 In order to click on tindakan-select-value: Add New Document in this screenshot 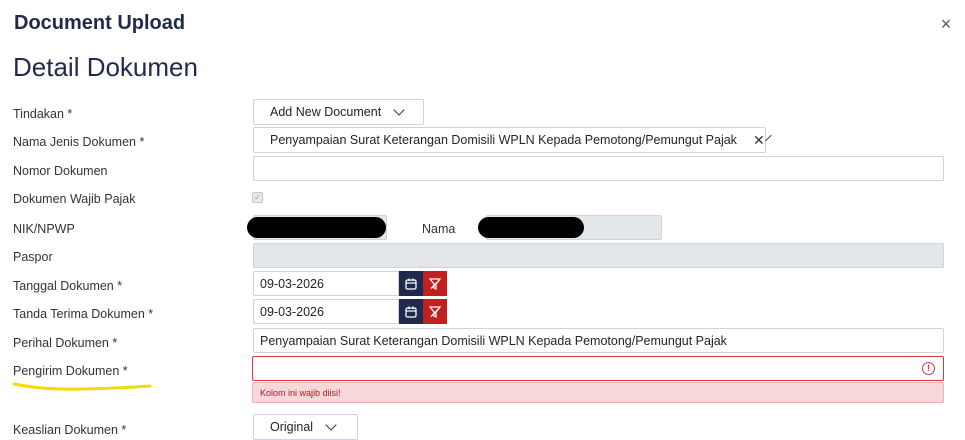, I will do `click(326, 112)`.